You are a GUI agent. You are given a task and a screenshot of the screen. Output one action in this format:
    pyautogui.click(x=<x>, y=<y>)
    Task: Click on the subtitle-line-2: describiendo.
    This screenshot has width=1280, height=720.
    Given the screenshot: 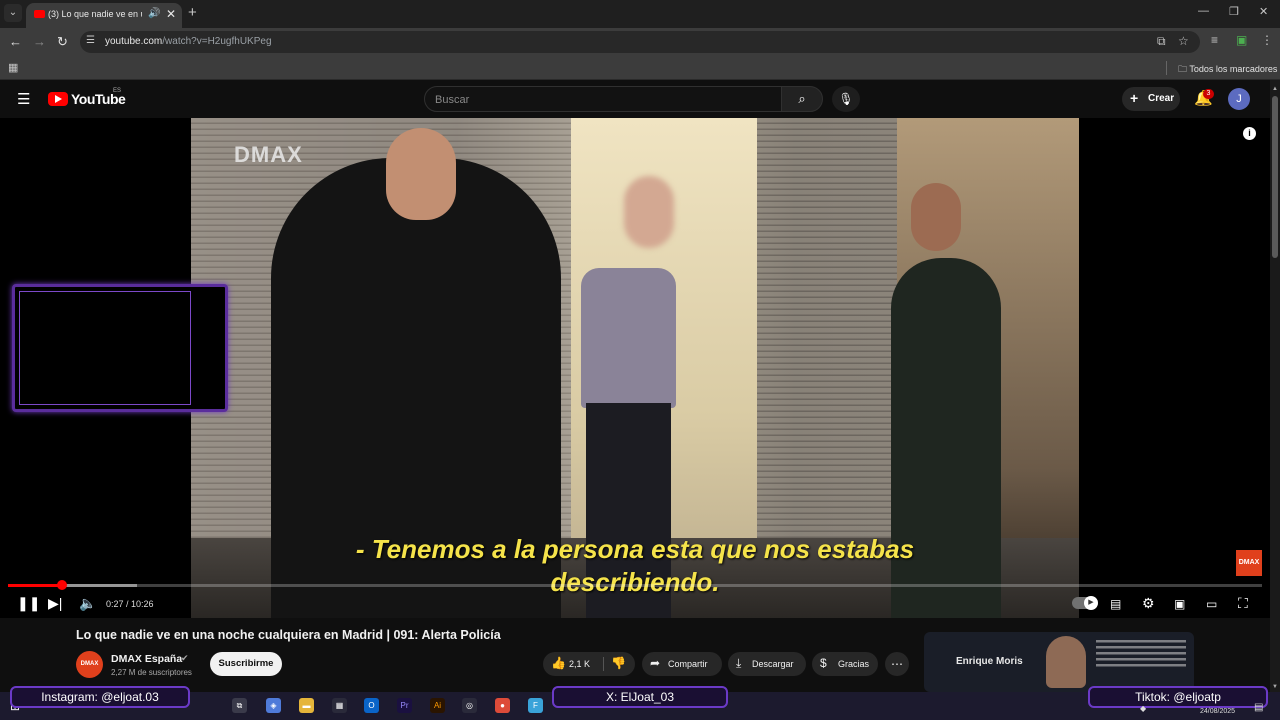 What is the action you would take?
    pyautogui.click(x=635, y=582)
    